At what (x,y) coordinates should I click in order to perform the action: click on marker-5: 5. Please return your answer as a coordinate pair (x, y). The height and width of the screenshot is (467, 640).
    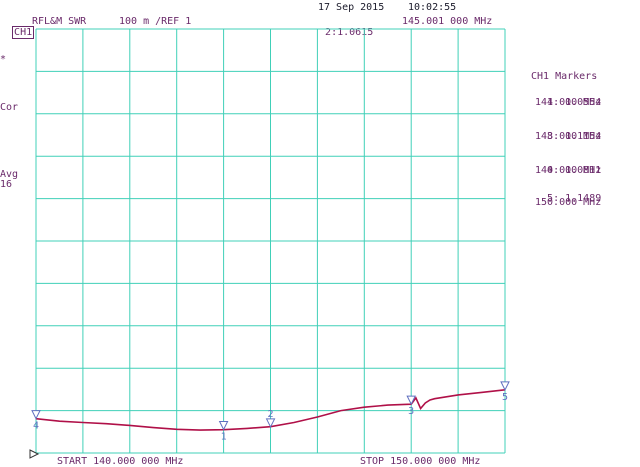
    Looking at the image, I should click on (505, 392).